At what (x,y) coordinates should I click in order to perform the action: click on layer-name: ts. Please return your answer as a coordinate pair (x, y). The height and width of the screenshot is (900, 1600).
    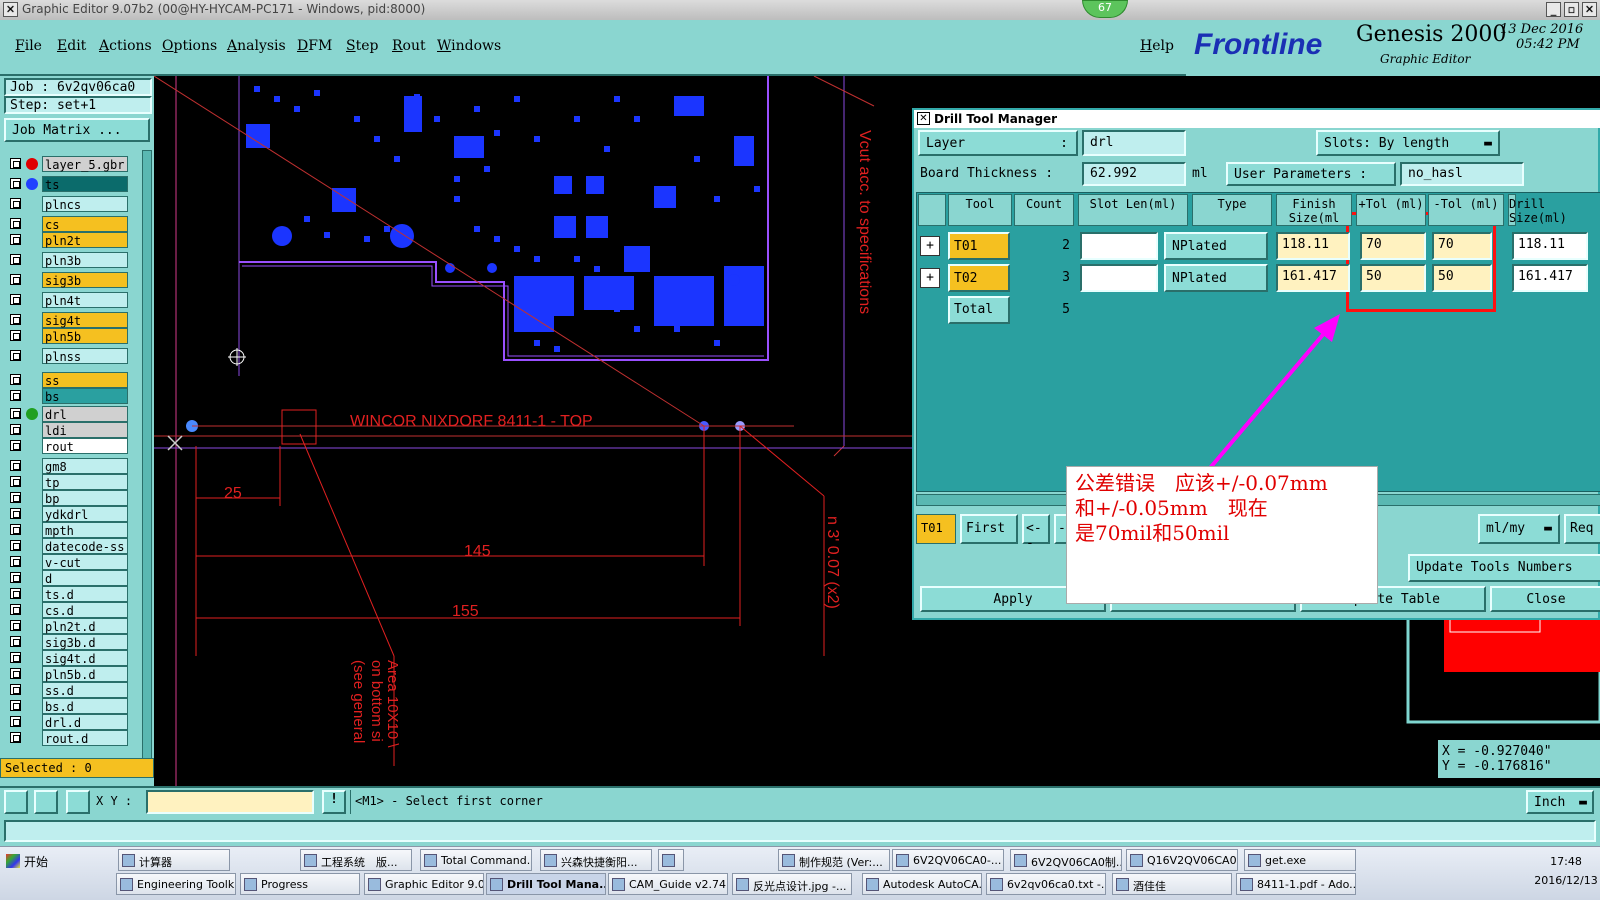
    Looking at the image, I should click on (85, 184).